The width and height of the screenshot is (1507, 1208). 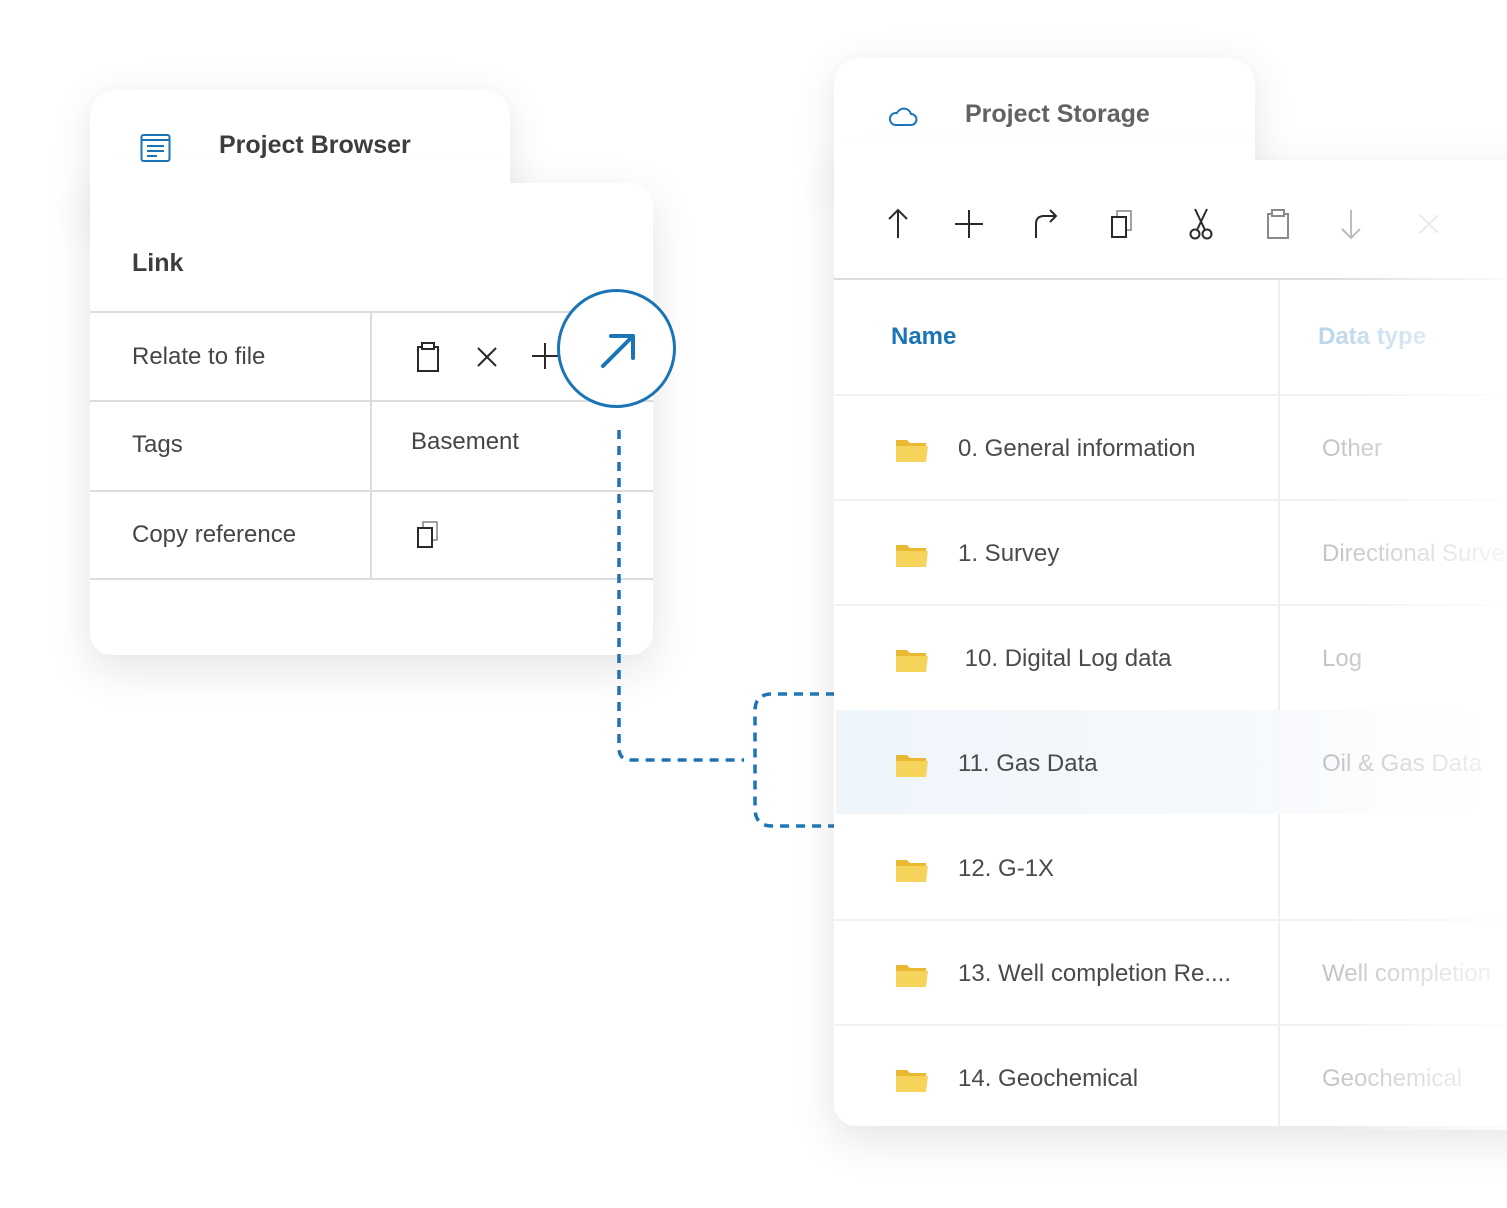 I want to click on row-name: 1. Survey, so click(x=1009, y=553).